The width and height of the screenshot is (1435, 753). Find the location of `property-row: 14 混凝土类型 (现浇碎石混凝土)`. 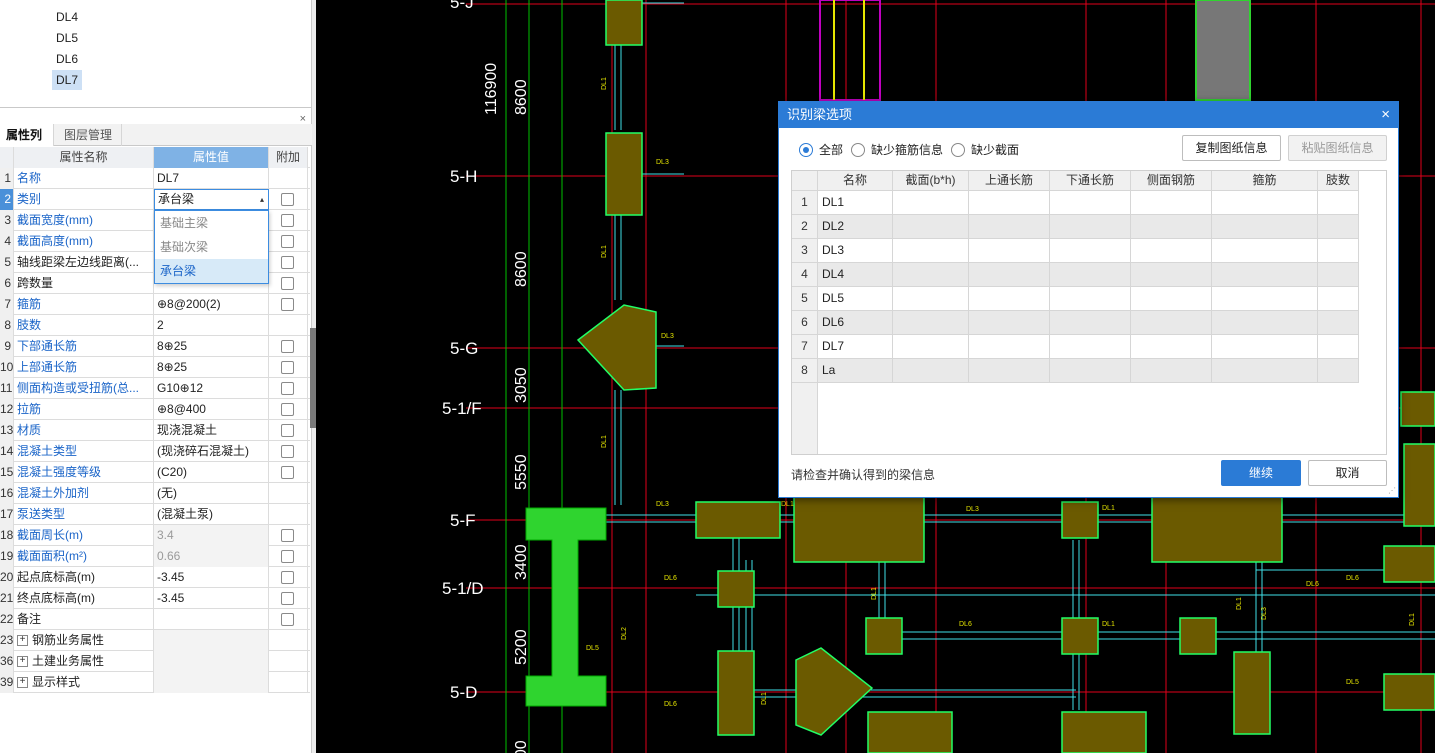

property-row: 14 混凝土类型 (现浇碎石混凝土) is located at coordinates (155, 451).